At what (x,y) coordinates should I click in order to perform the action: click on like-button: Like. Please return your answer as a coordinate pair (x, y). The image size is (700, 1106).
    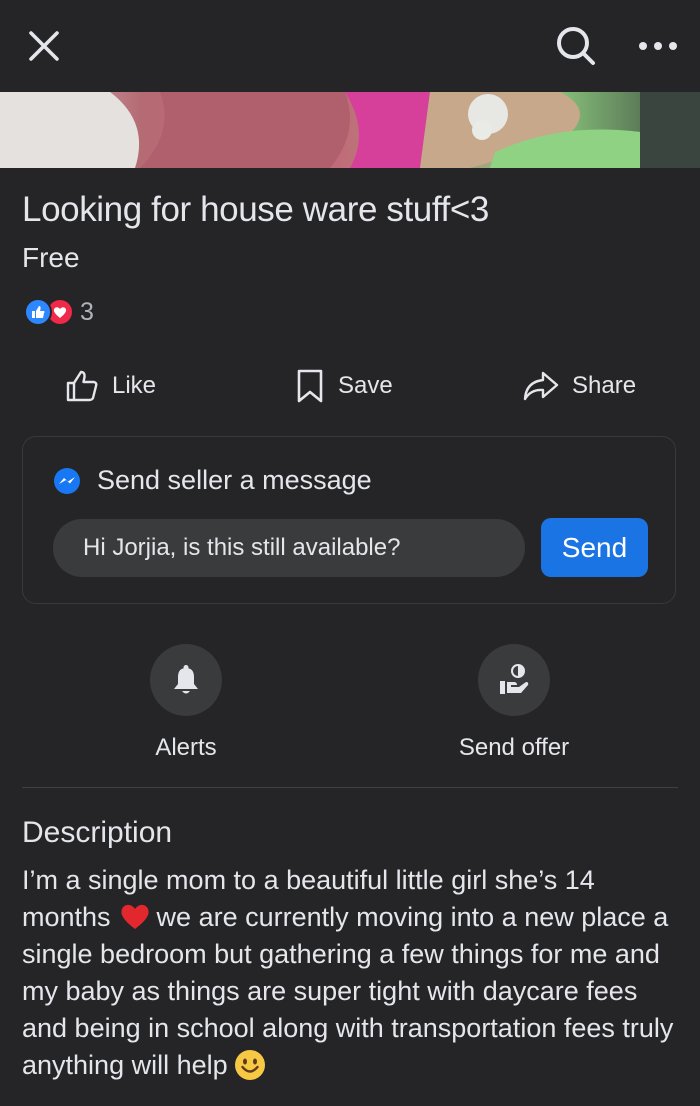
    Looking at the image, I should click on (110, 386).